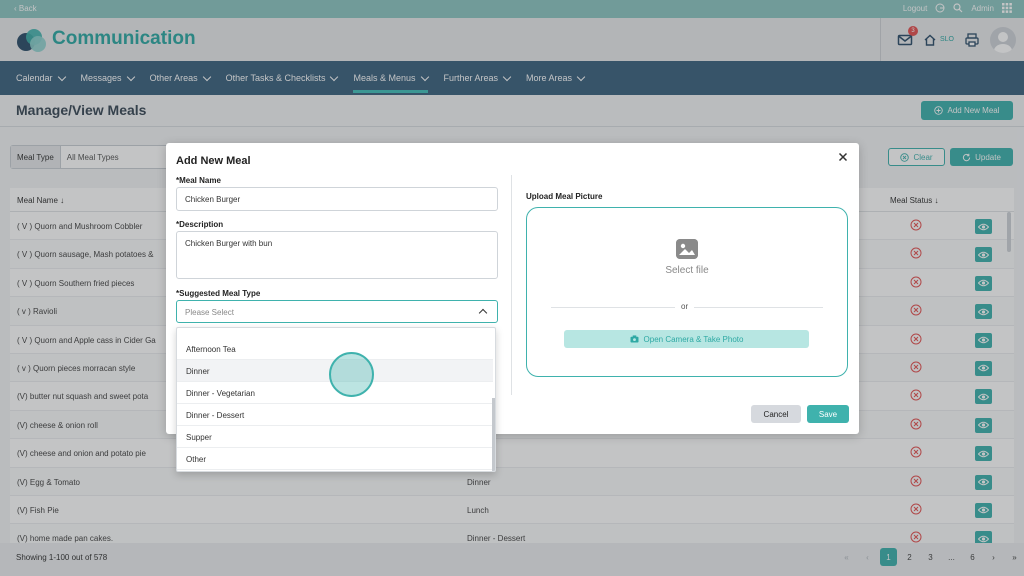 This screenshot has width=1024, height=576. Describe the element at coordinates (335, 415) in the screenshot. I see `option-dinner-dessert: Dinner - Dessert` at that location.